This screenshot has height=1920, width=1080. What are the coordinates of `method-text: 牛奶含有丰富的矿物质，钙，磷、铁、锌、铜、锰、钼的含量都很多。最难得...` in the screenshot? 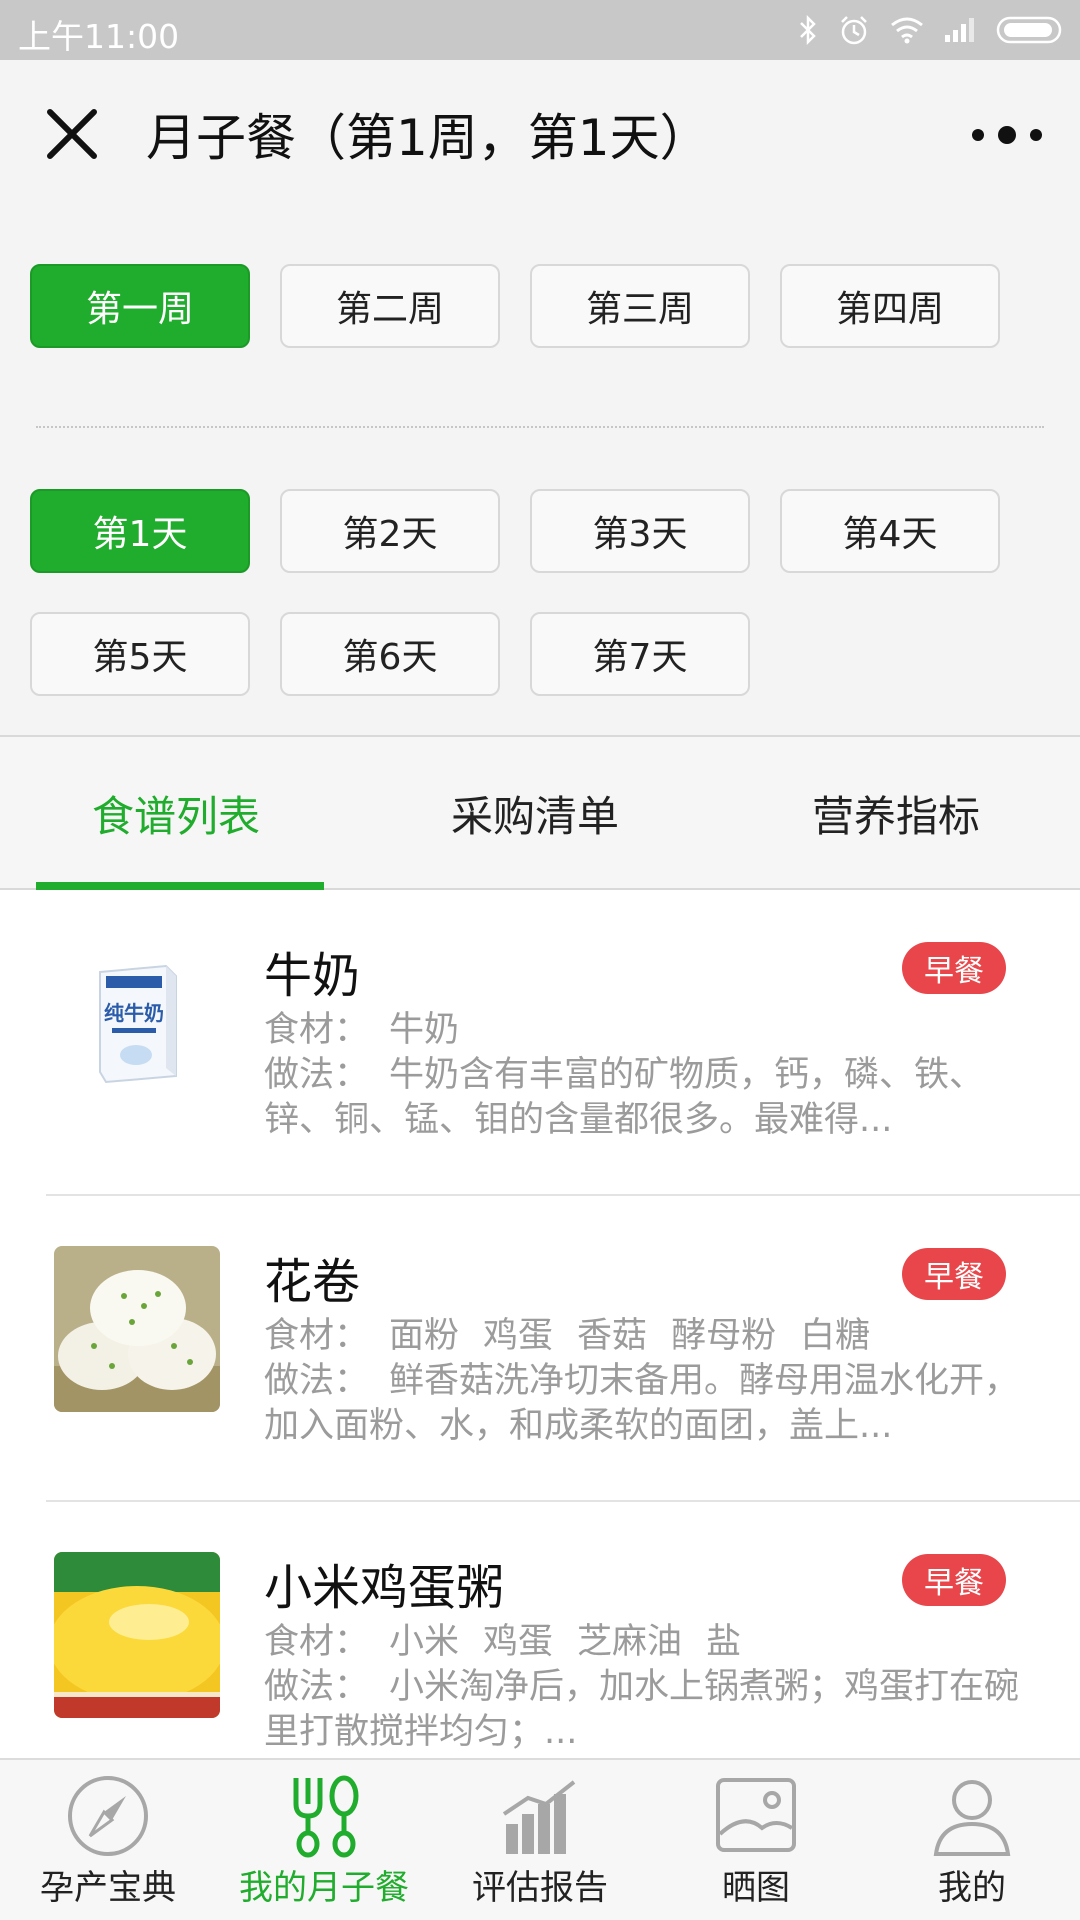 It's located at (624, 1097).